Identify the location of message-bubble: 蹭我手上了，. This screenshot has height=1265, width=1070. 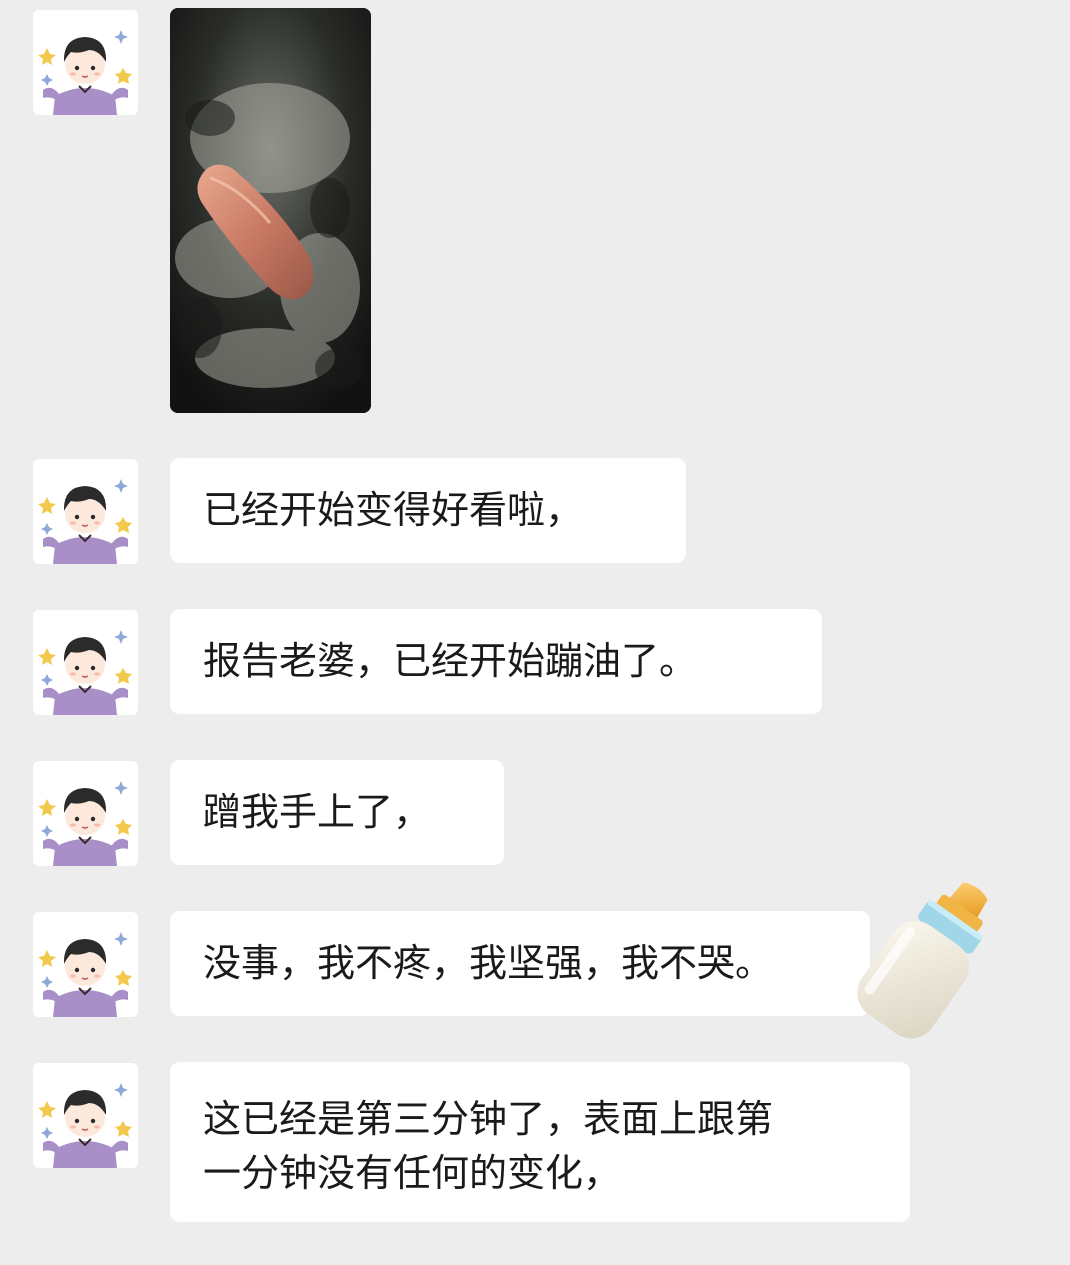
(337, 812).